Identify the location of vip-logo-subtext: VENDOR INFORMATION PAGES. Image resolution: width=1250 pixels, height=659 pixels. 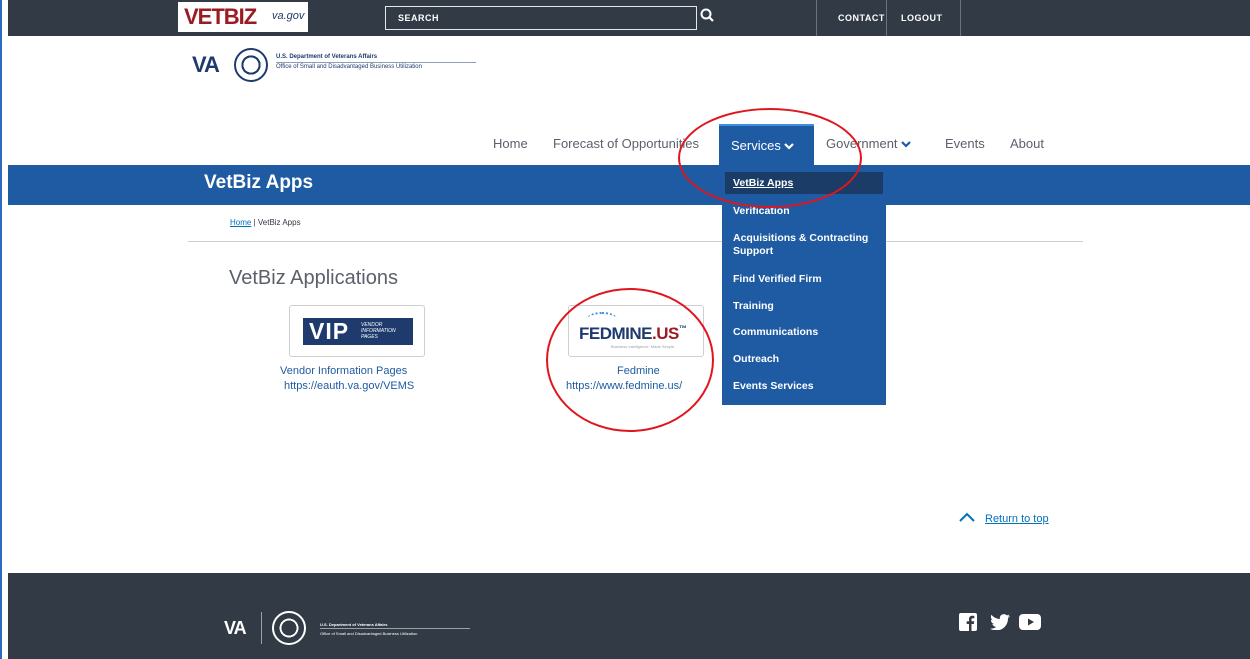
(378, 331).